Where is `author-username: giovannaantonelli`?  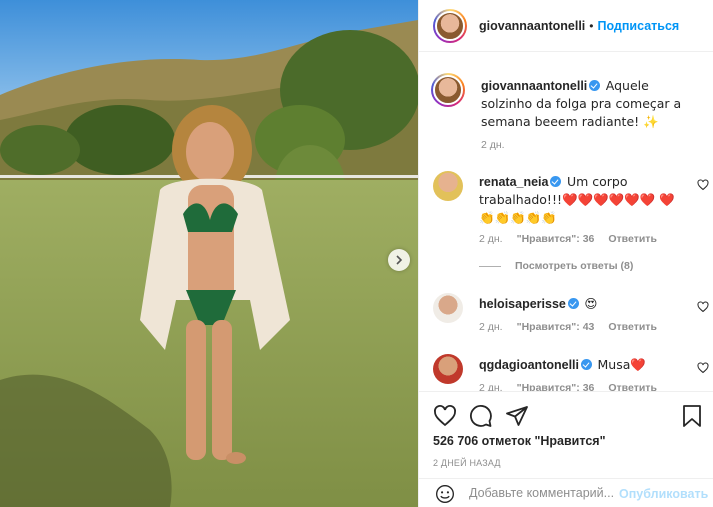
author-username: giovannaantonelli is located at coordinates (532, 26).